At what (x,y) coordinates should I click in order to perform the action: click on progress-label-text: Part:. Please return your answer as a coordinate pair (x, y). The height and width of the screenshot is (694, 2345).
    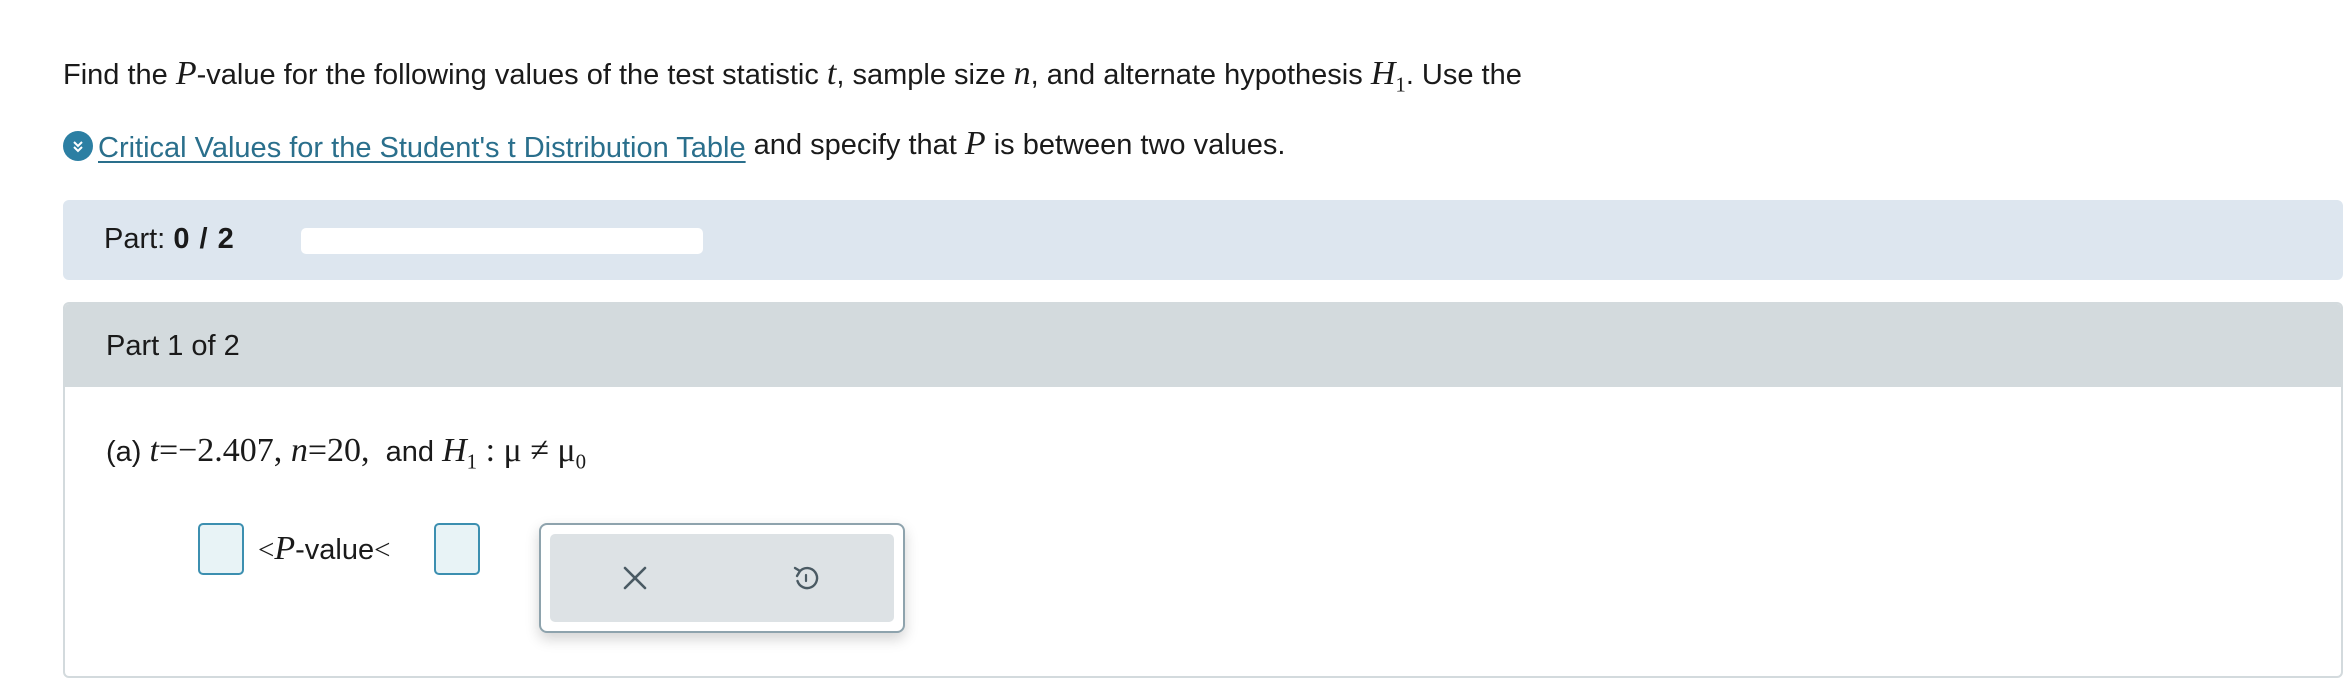
    Looking at the image, I should click on (135, 239).